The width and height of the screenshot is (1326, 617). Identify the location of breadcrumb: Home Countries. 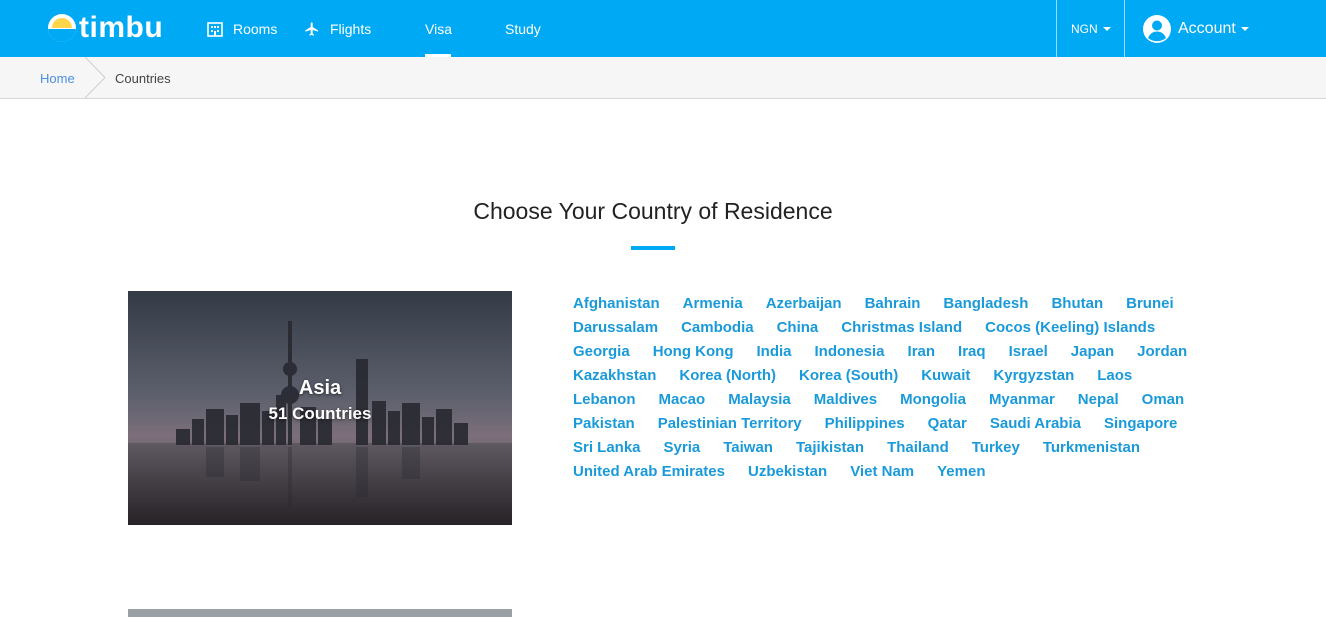
(663, 78).